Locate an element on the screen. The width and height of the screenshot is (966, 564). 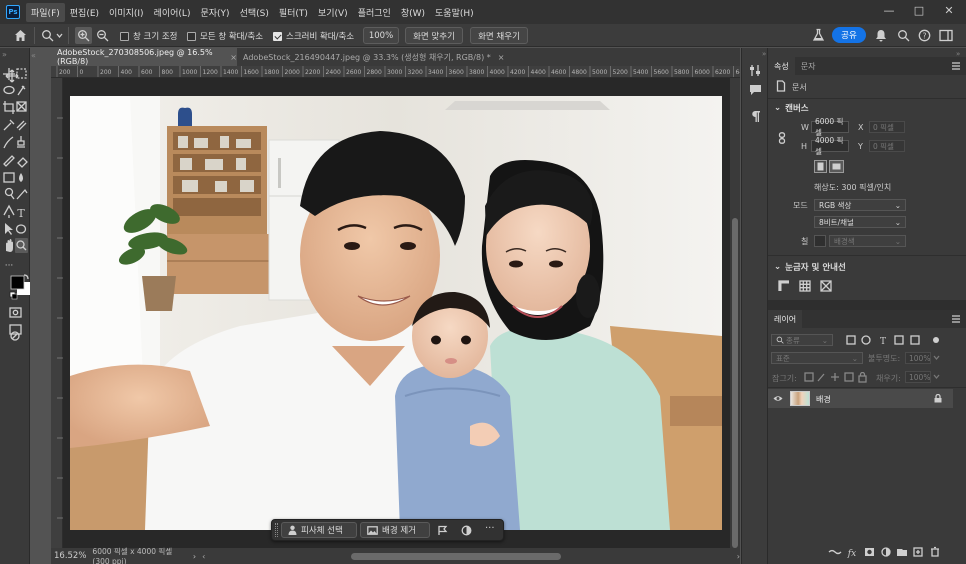
menu-item: 보기(V) is located at coordinates (333, 12).